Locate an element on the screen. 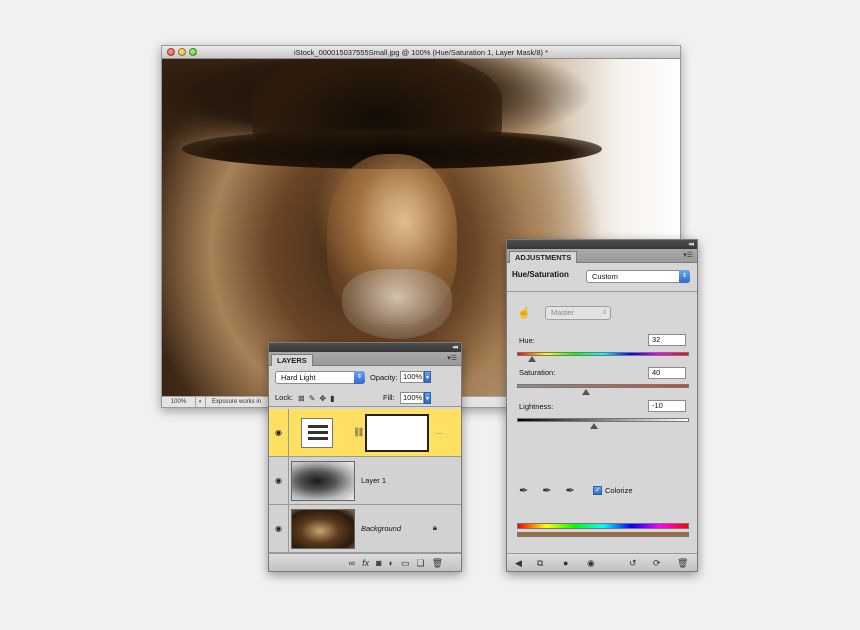 The width and height of the screenshot is (860, 630). blend-mode-select: Hard Light ⇕ is located at coordinates (320, 377).